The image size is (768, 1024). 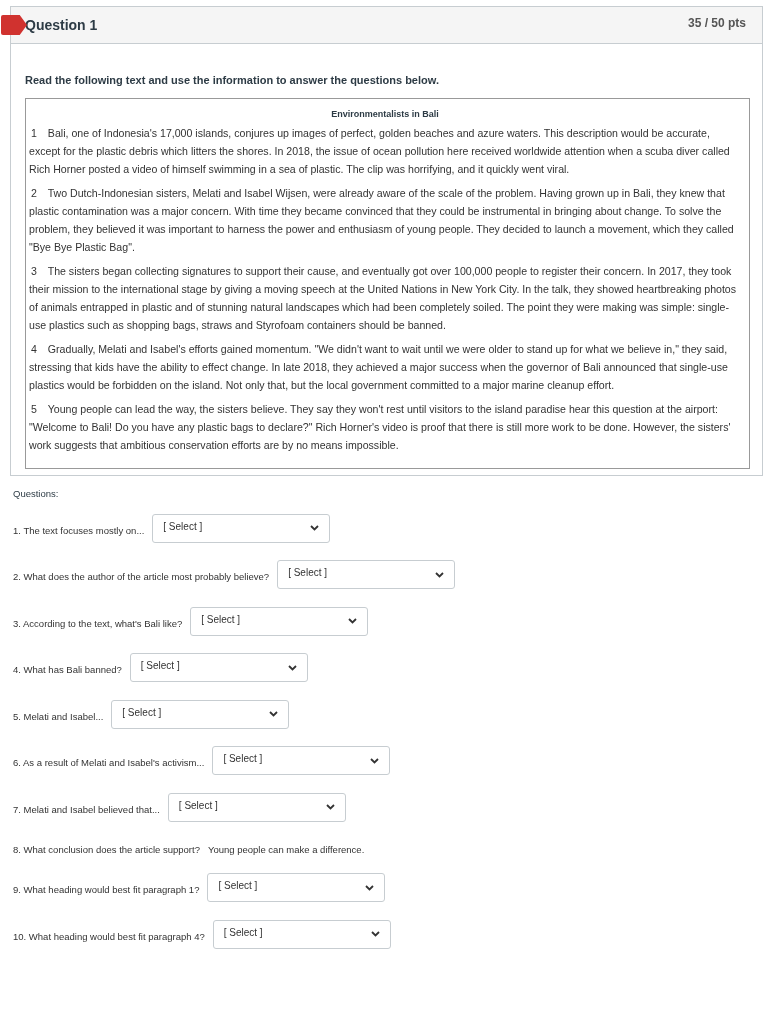 What do you see at coordinates (382, 220) in the screenshot?
I see `paragraph-text: 2 Two Dutch-Indonesian sisters, Melati and Isabel Wijsen, were already aware of the scale of the problem. Having grown up in Bali, they knew that plastic contamination was a major concern. With time they became convinced that they could be instrumental in bringing about change. To solve the problem, they believed it was important to harness the power and enthusiasm of young people. They decided to launch a movement, which they called "Bye Bye Plastic Bag".` at bounding box center [382, 220].